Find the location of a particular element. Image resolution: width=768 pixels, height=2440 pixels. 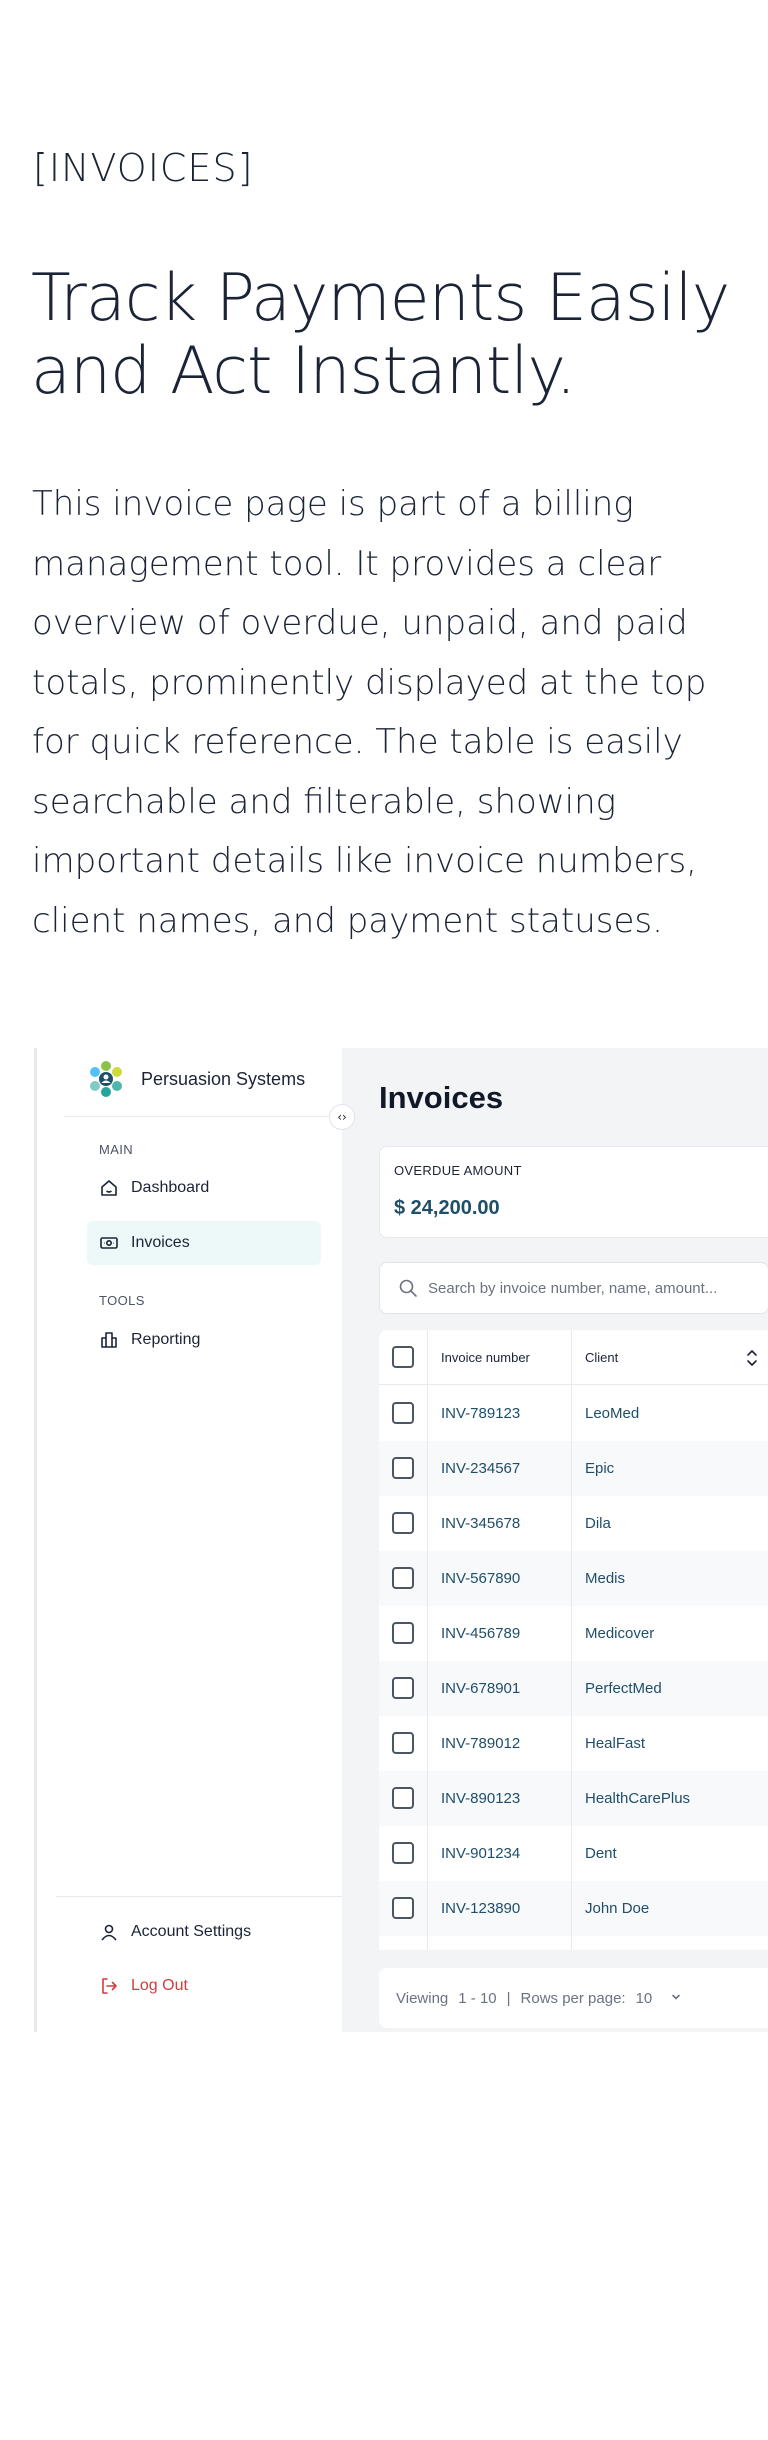

table-row: INV-901234 Dent is located at coordinates (573, 1853).